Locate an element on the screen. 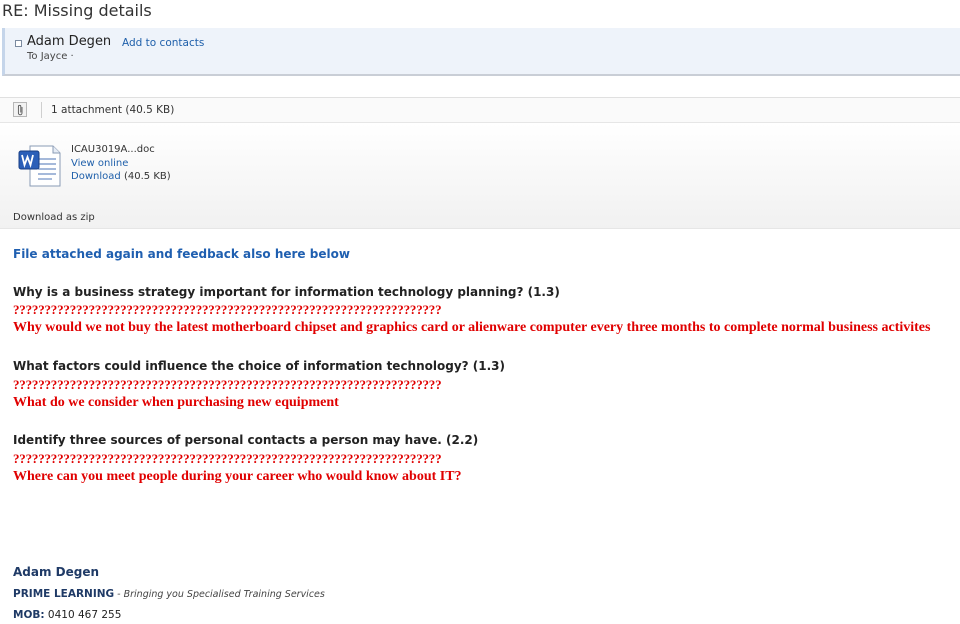 This screenshot has height=624, width=960. attachment-size: (40.5 KB) is located at coordinates (147, 176).